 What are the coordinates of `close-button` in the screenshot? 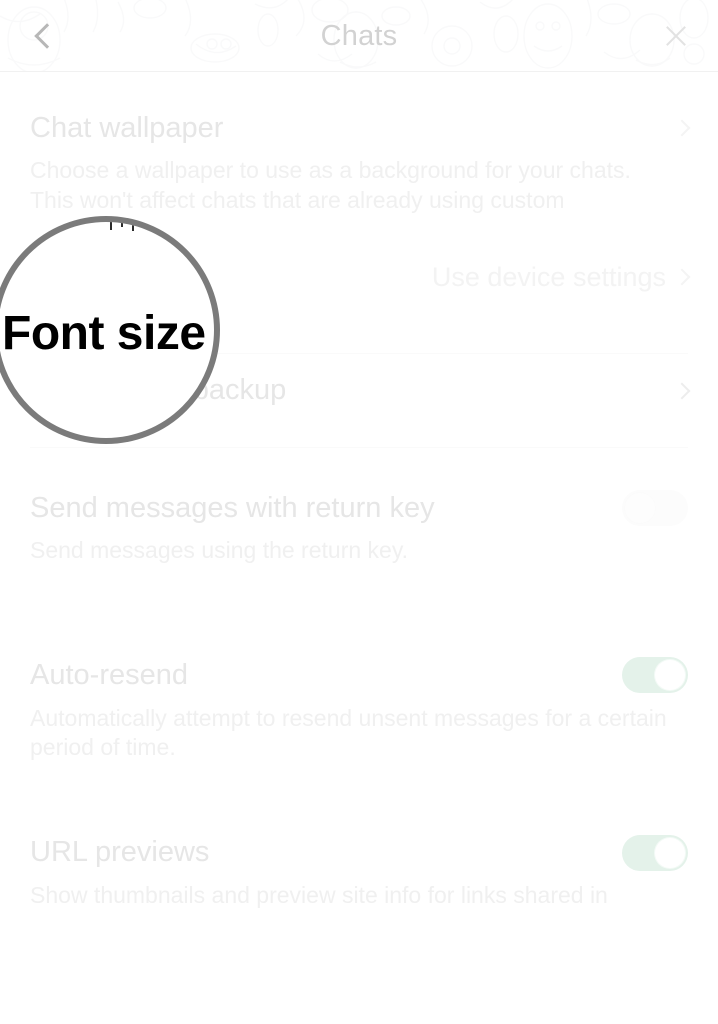 It's located at (676, 36).